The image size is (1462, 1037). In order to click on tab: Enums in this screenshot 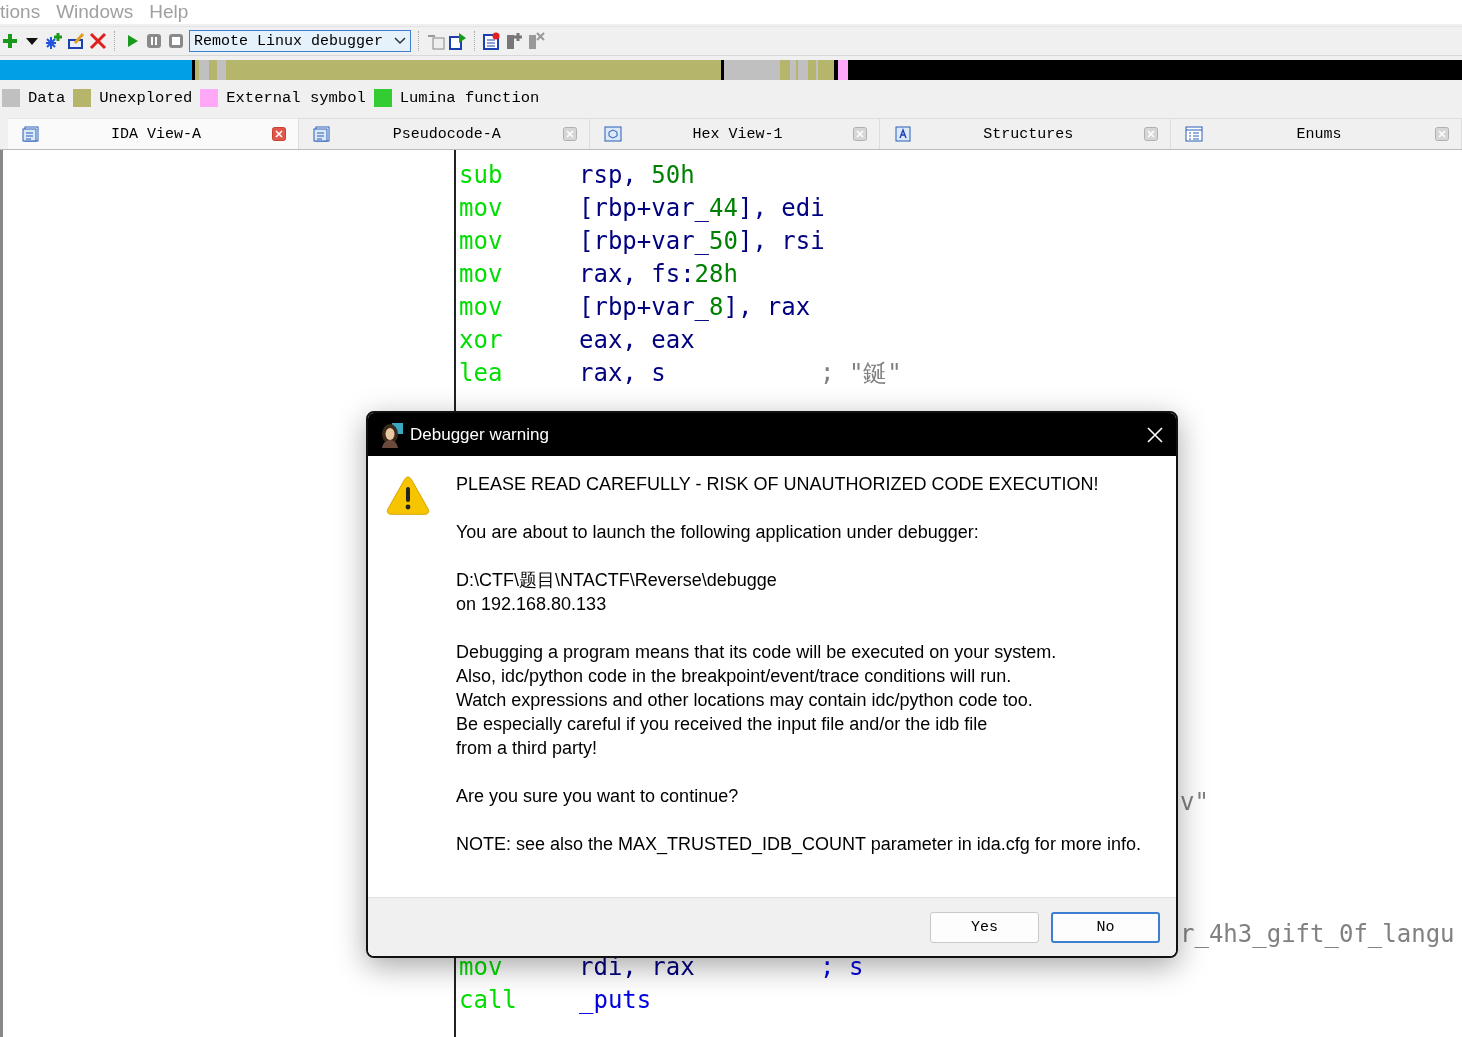, I will do `click(1316, 133)`.